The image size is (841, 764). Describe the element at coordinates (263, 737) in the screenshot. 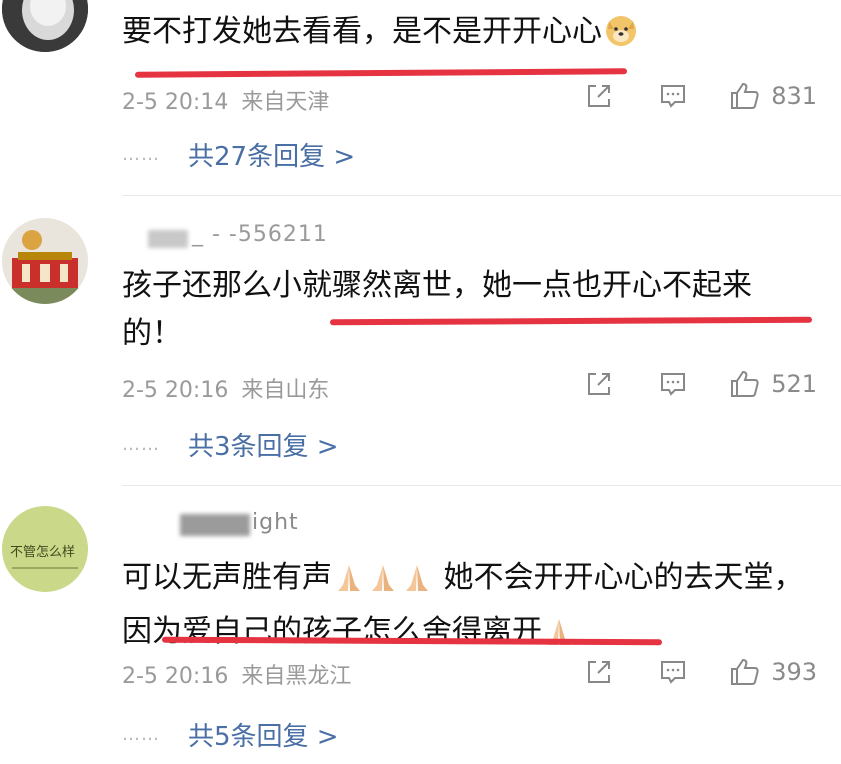

I see `reply-count-label: 共5条回复 >` at that location.